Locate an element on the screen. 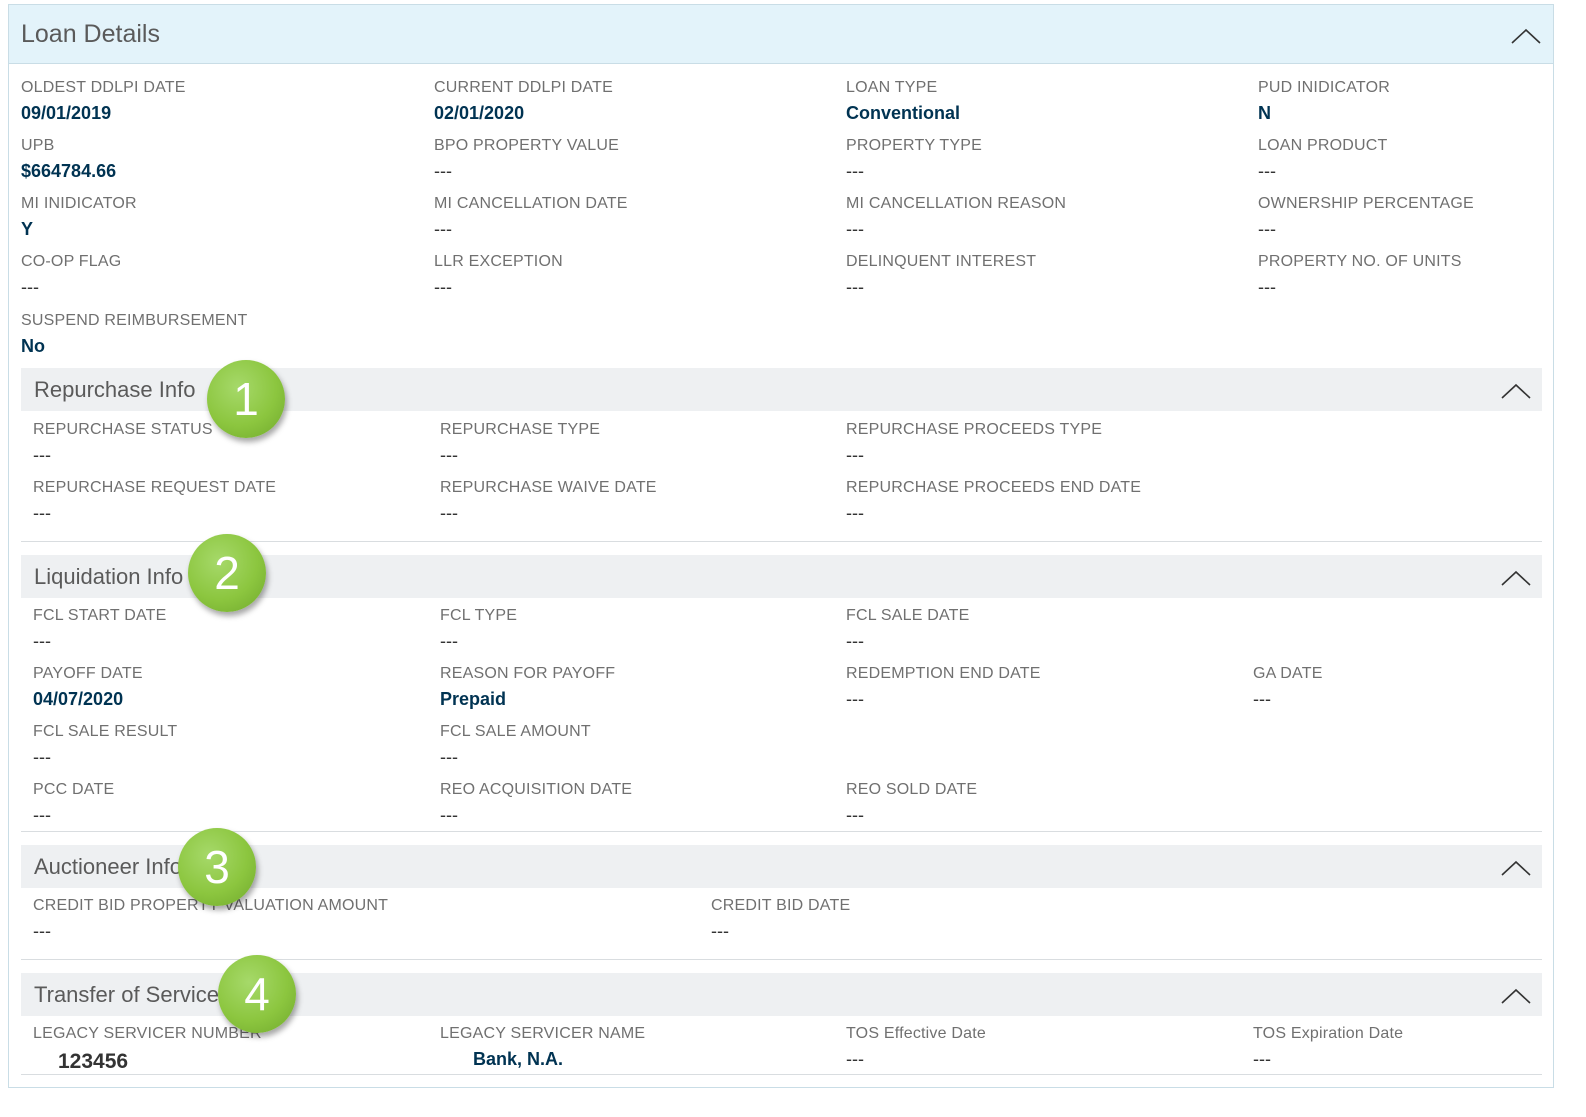 This screenshot has height=1117, width=1586. field-value: 09/01/2019 is located at coordinates (66, 113).